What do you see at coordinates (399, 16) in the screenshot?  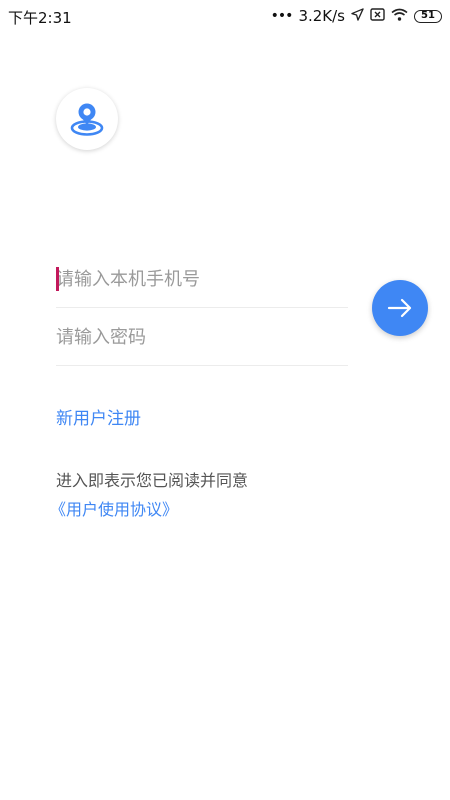 I see `wifi-icon` at bounding box center [399, 16].